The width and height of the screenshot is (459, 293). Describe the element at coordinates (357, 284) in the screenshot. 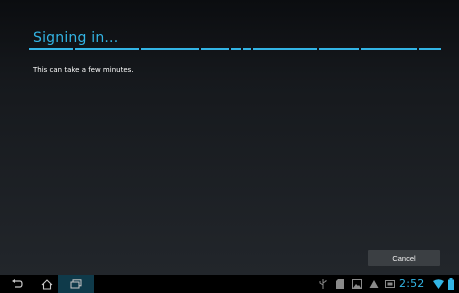

I see `image-icon` at that location.